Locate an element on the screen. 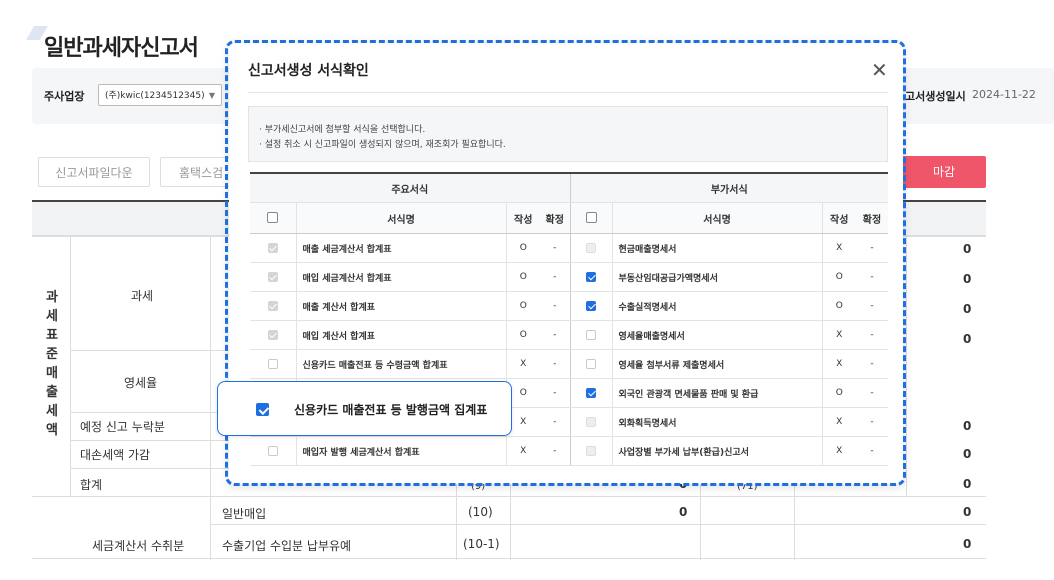  row-export-deferral: 수출기업 수입분 납부유예 is located at coordinates (287, 546).